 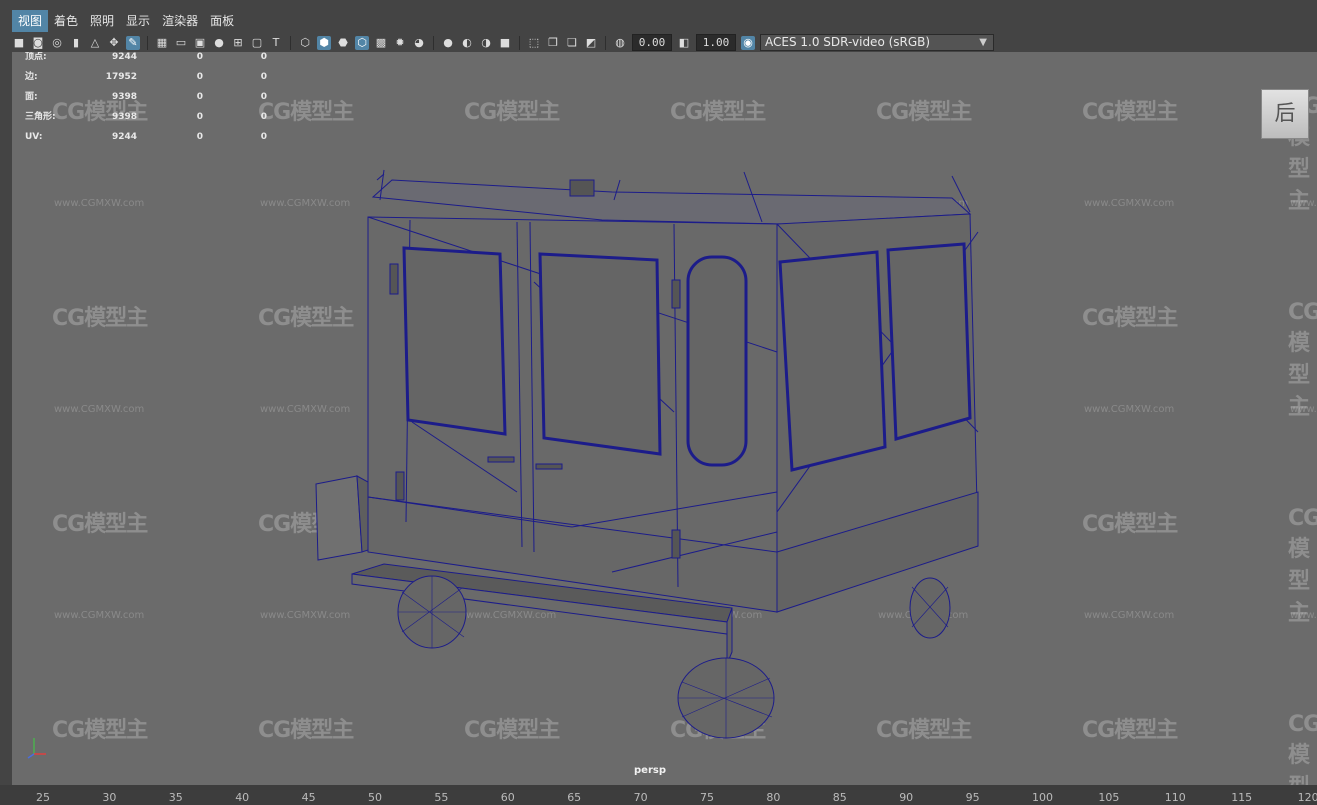 I want to click on resolution-gate-icon: ▣, so click(x=200, y=43).